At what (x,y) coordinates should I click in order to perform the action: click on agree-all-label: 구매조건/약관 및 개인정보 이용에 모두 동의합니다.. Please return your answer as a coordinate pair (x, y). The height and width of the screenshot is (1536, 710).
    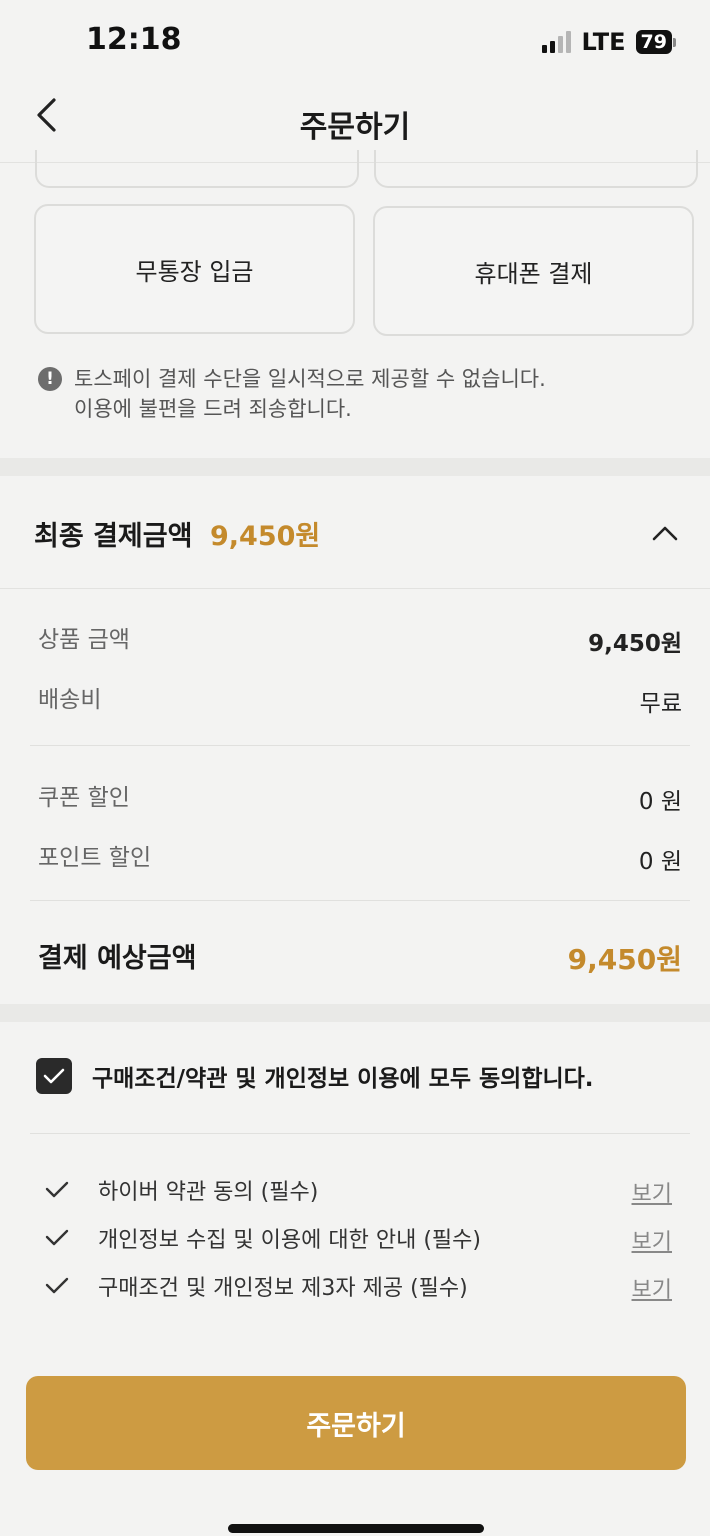
    Looking at the image, I should click on (343, 1079).